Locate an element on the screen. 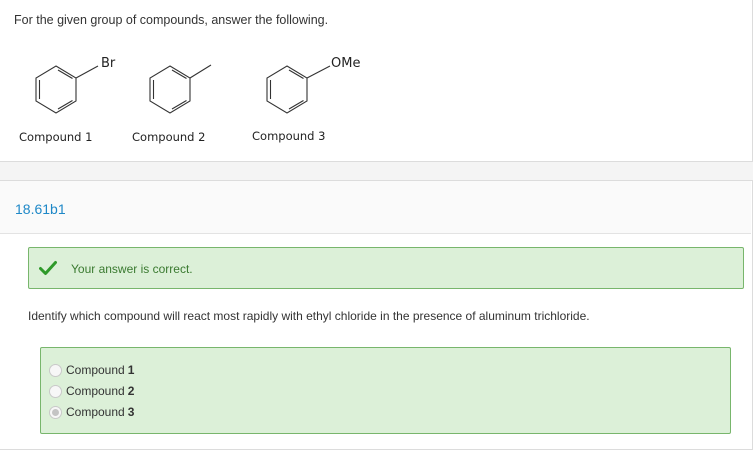 The image size is (753, 450). choice-number: 2 is located at coordinates (131, 391).